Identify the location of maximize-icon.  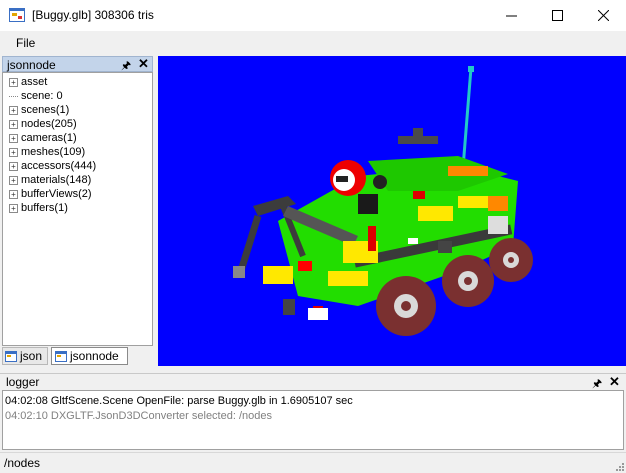
(557, 15).